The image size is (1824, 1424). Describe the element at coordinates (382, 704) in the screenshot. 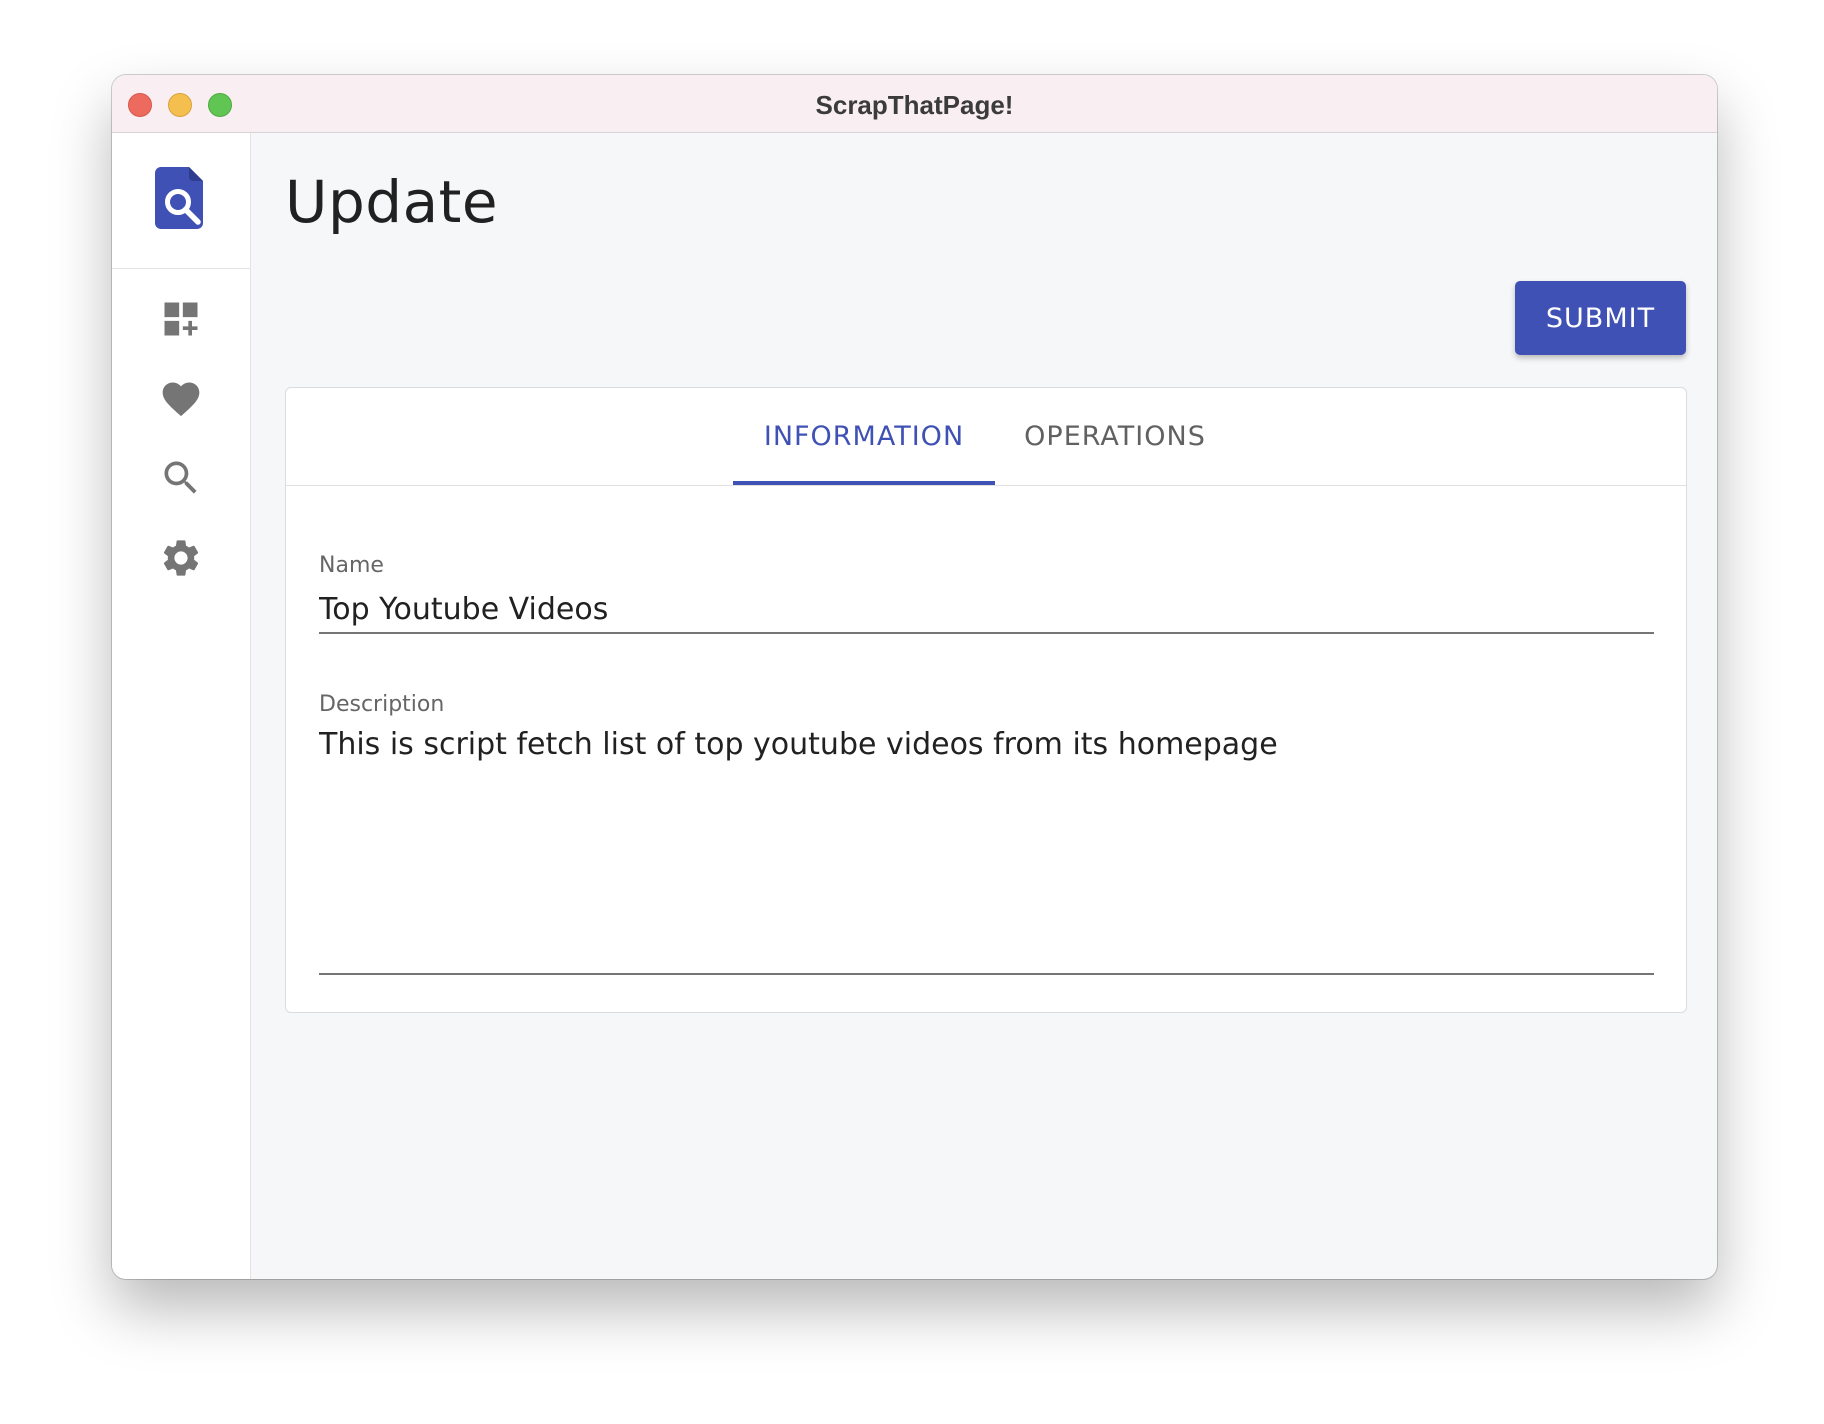

I see `description-label: Description` at that location.